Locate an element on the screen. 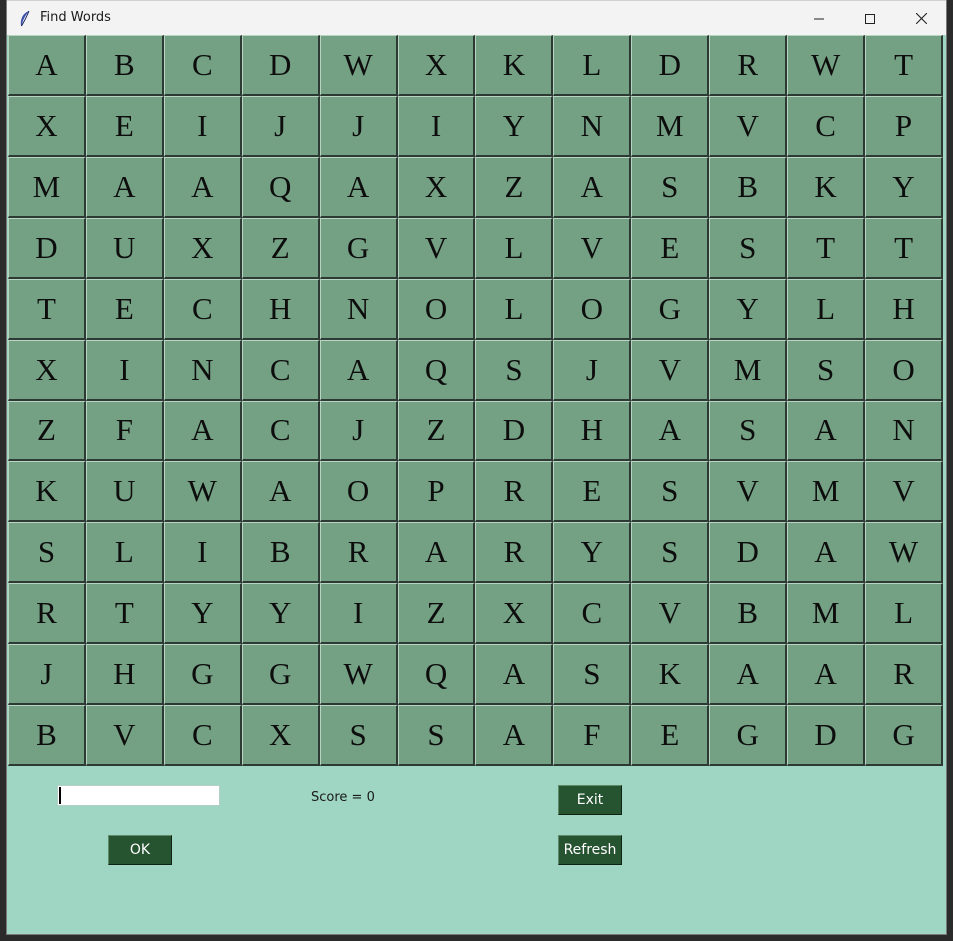 This screenshot has width=953, height=941. maximize-button is located at coordinates (870, 18).